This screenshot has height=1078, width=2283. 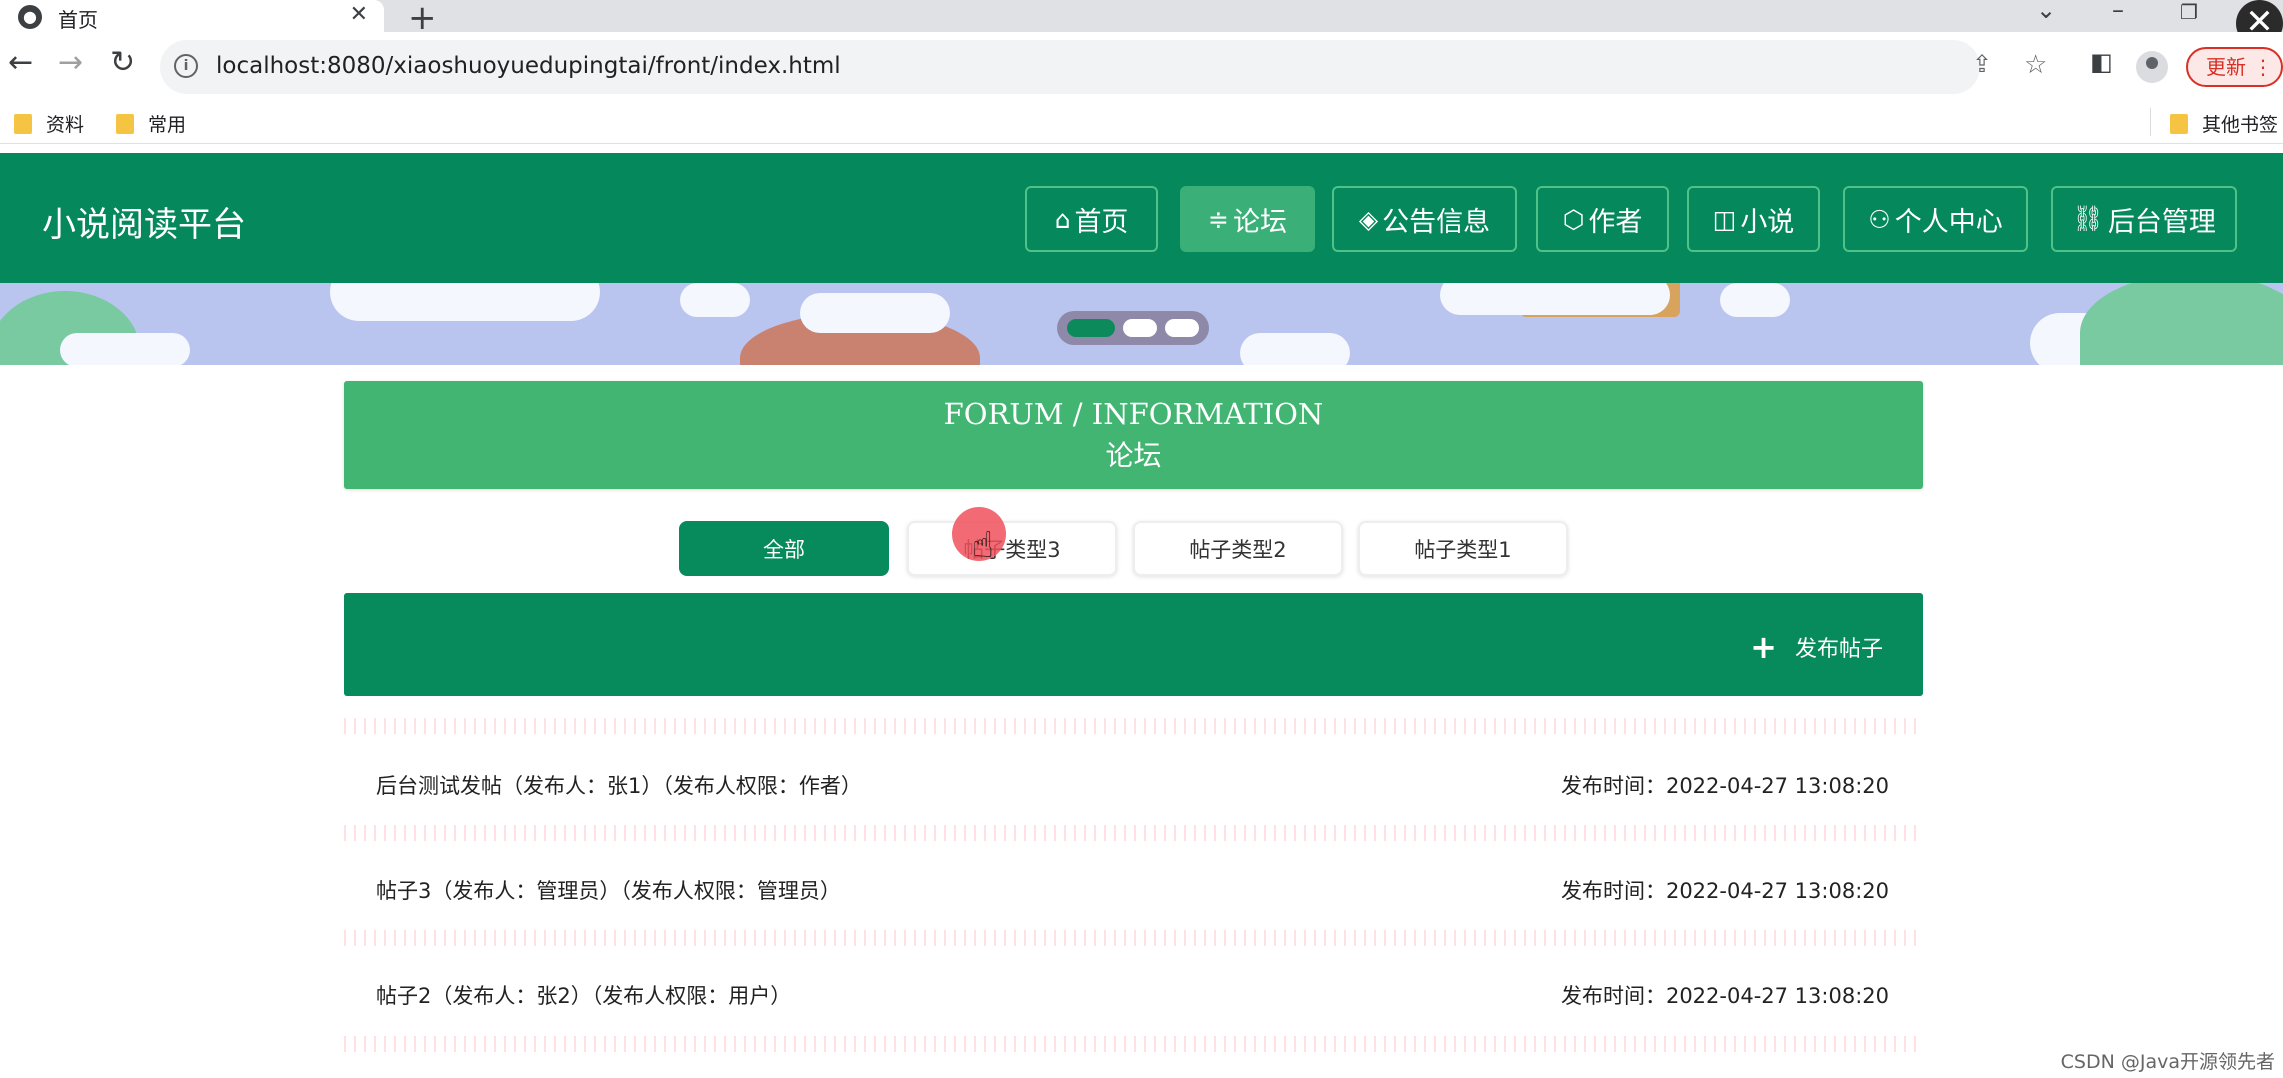 What do you see at coordinates (2226, 67) in the screenshot?
I see `update-label: 更新` at bounding box center [2226, 67].